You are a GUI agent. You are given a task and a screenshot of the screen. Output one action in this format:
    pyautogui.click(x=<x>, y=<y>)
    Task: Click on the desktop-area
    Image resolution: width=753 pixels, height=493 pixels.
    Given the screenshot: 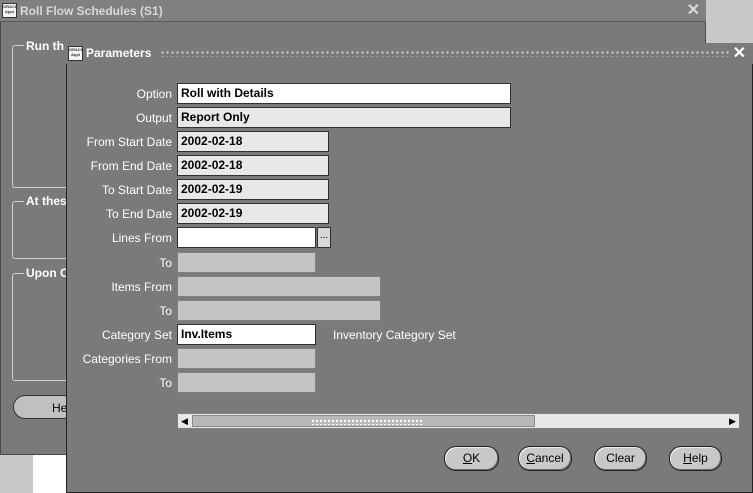 What is the action you would take?
    pyautogui.click(x=49, y=474)
    